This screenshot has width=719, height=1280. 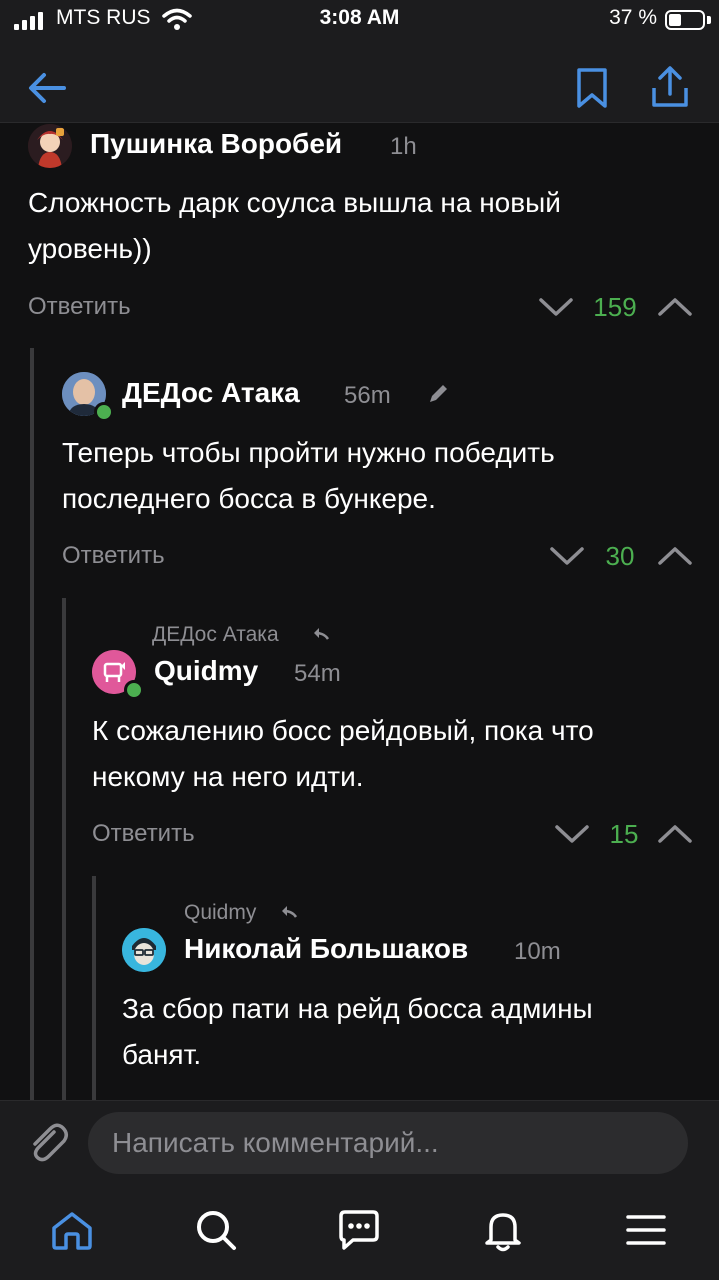 What do you see at coordinates (367, 395) in the screenshot?
I see `comment-time: 56m` at bounding box center [367, 395].